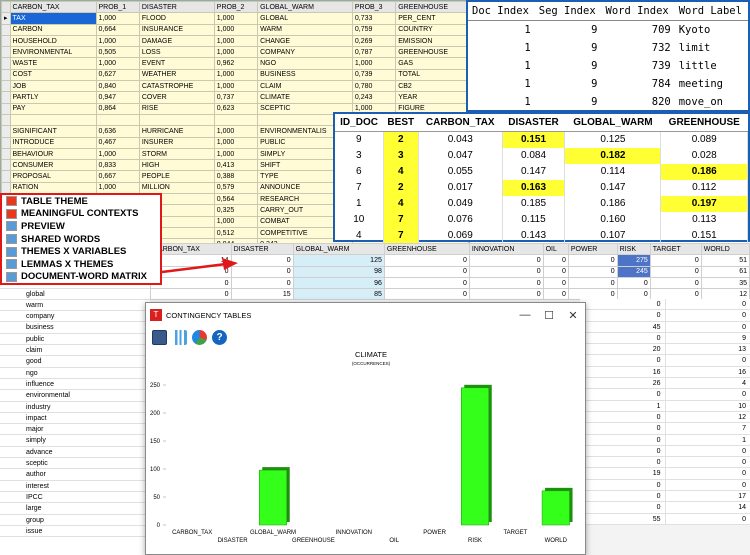  What do you see at coordinates (81, 239) in the screenshot?
I see `menu-item: SHARED WORDS` at bounding box center [81, 239].